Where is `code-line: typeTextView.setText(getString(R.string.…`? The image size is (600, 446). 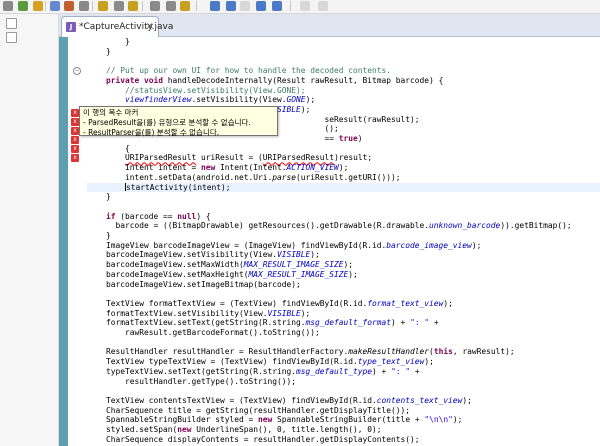
code-line: typeTextView.setText(getString(R.string.… is located at coordinates (343, 371).